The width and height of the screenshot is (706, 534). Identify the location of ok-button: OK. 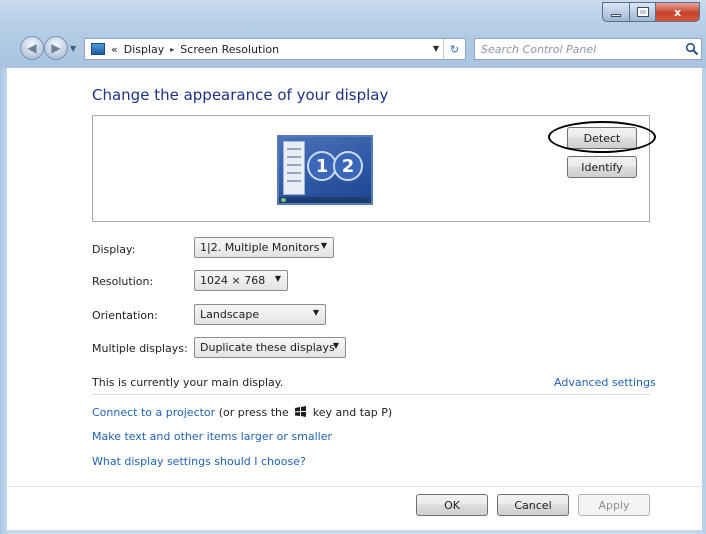
(452, 505).